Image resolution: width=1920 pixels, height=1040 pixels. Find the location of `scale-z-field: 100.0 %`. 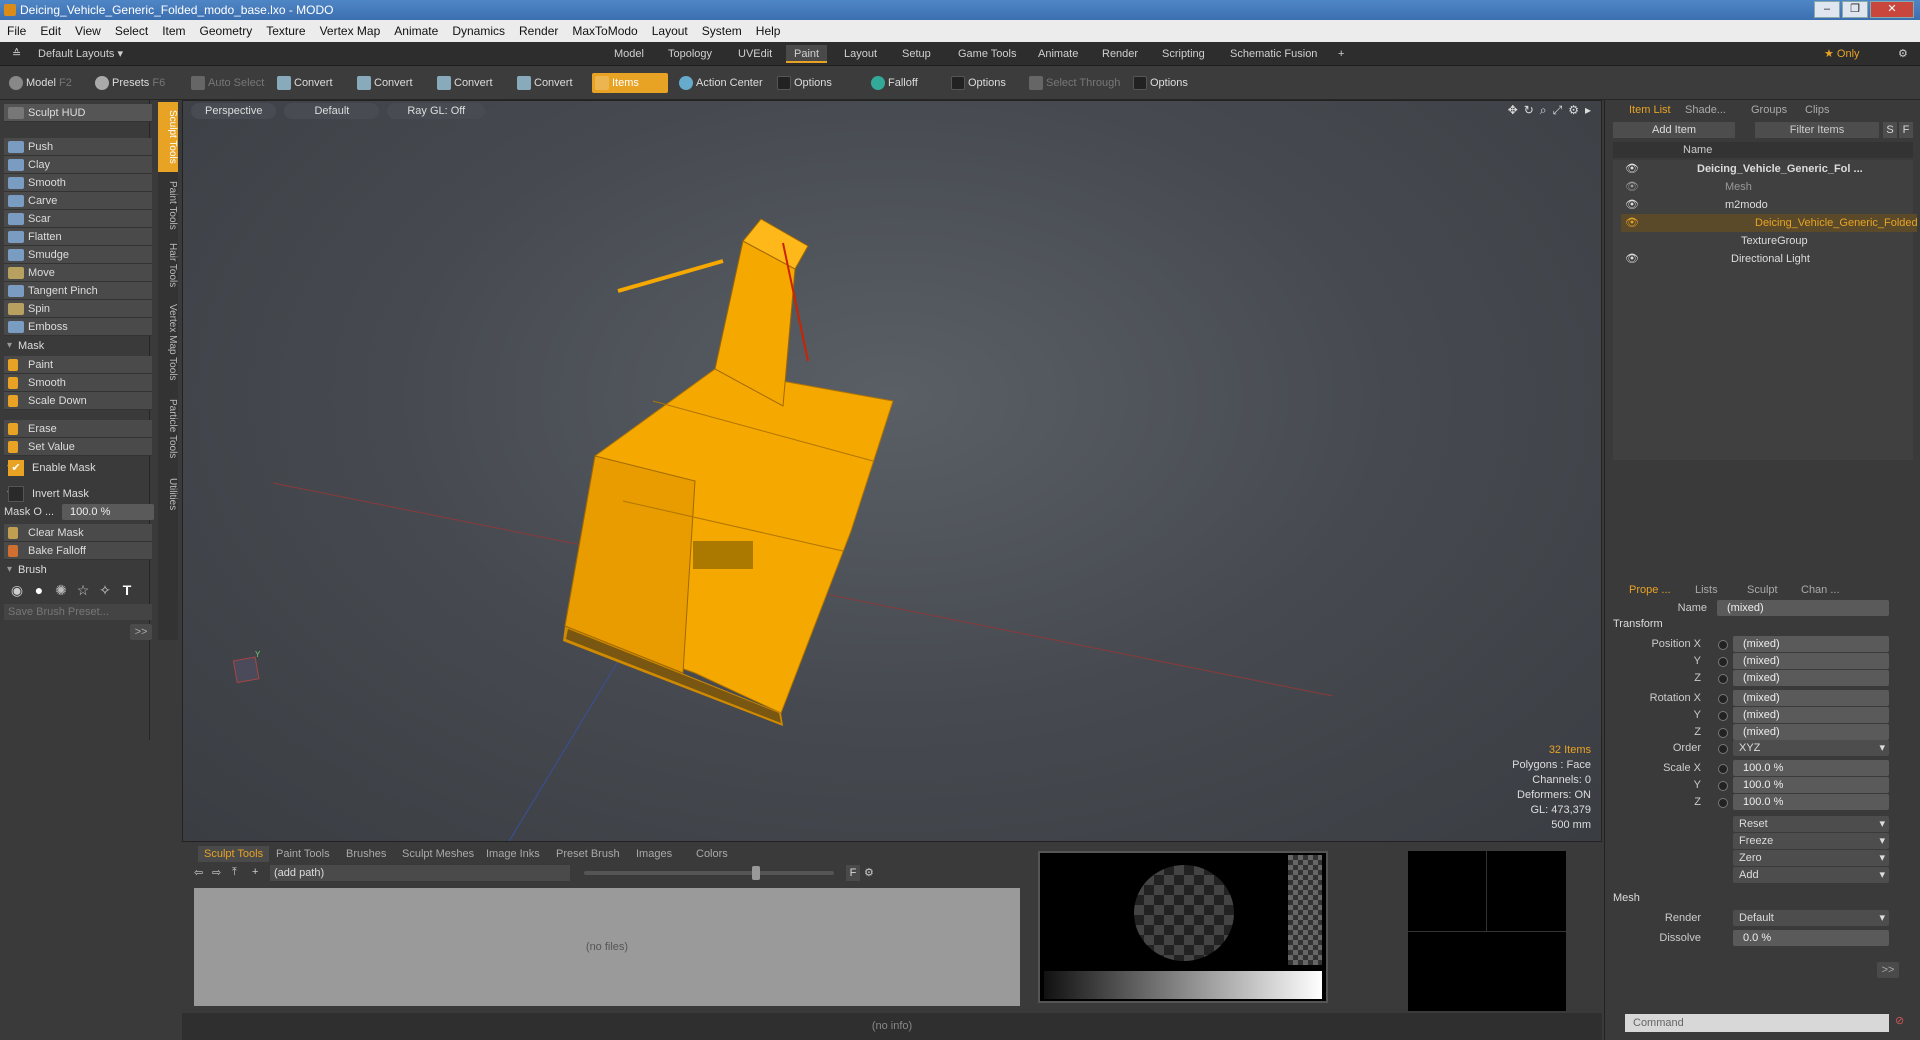

scale-z-field: 100.0 % is located at coordinates (1811, 802).